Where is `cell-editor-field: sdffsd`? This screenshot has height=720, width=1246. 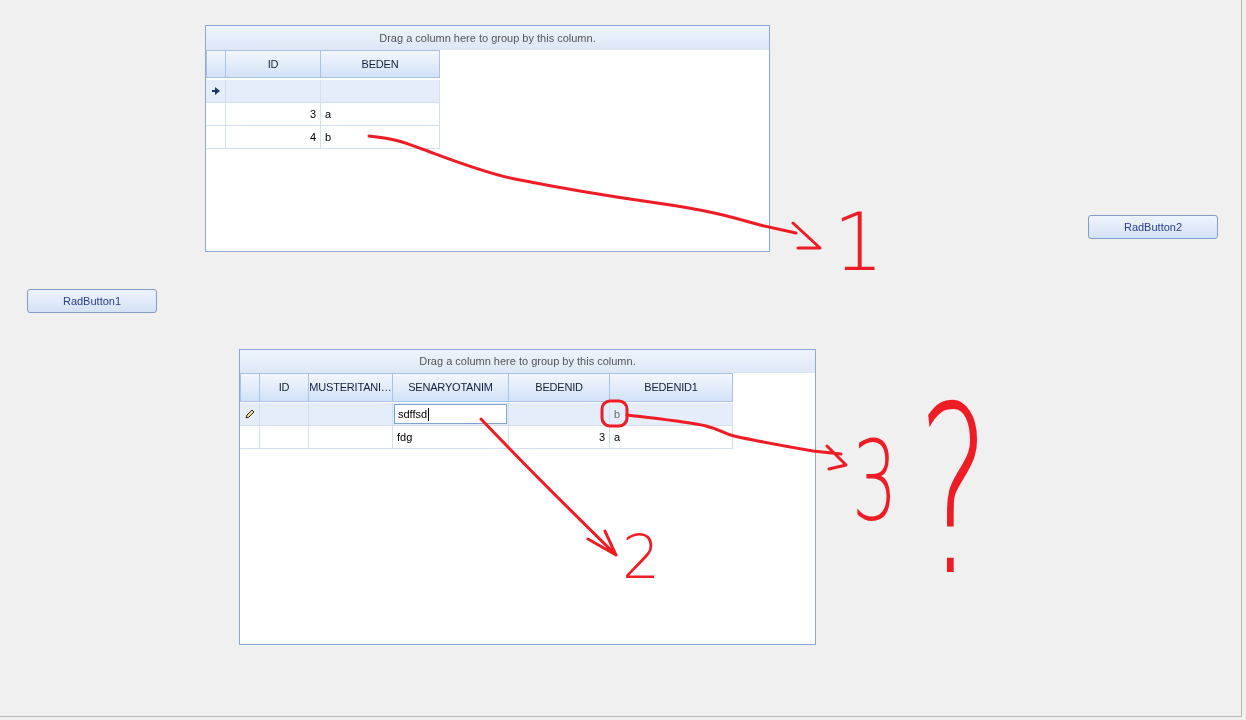 cell-editor-field: sdffsd is located at coordinates (450, 414).